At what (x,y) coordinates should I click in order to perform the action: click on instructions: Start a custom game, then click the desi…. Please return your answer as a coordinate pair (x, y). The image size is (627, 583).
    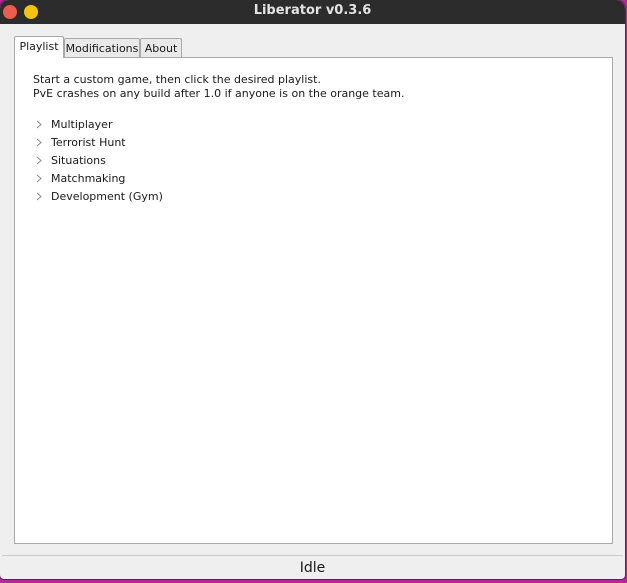
    Looking at the image, I should click on (218, 87).